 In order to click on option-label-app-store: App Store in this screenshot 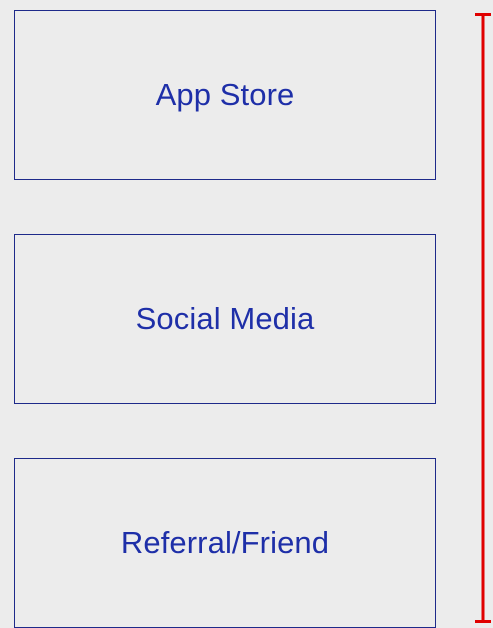, I will do `click(225, 94)`.